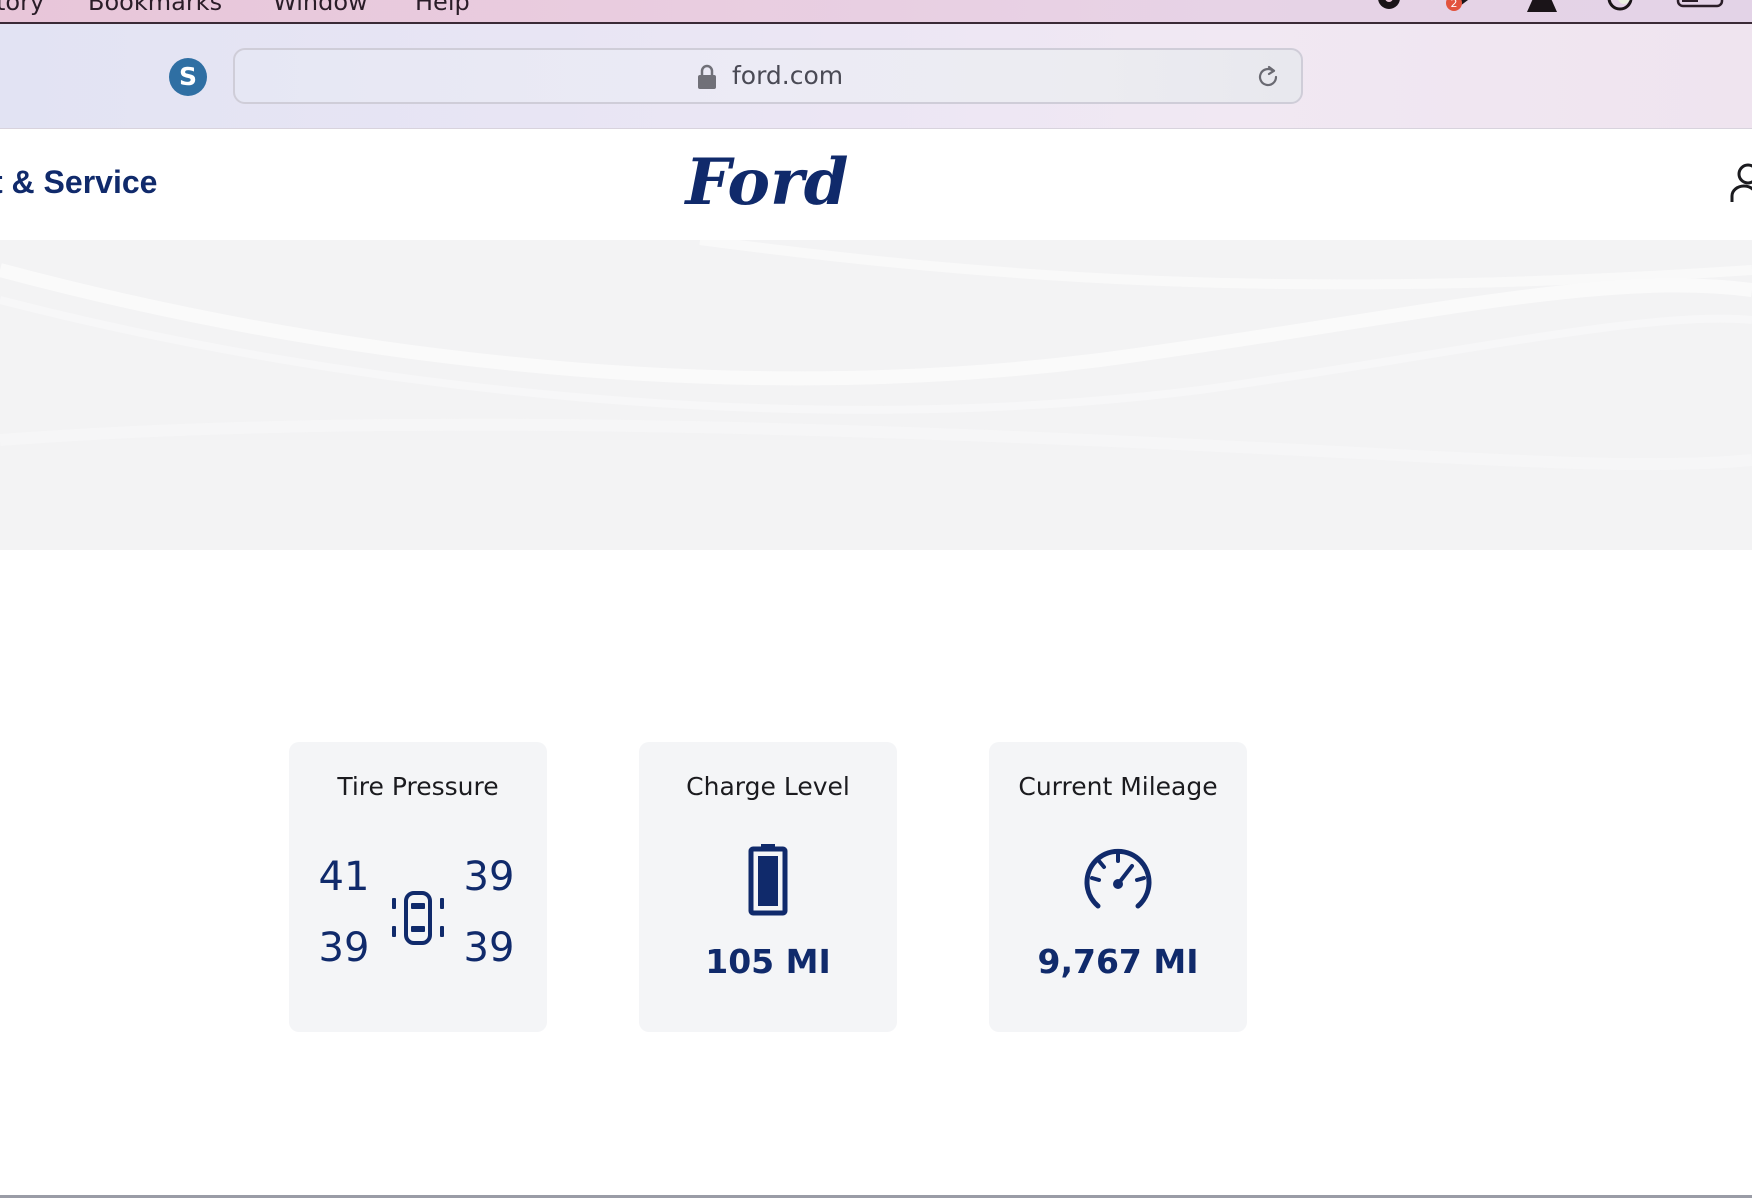  What do you see at coordinates (418, 887) in the screenshot?
I see `tire-pressure-card: Tire Pressure 41 39 39 39` at bounding box center [418, 887].